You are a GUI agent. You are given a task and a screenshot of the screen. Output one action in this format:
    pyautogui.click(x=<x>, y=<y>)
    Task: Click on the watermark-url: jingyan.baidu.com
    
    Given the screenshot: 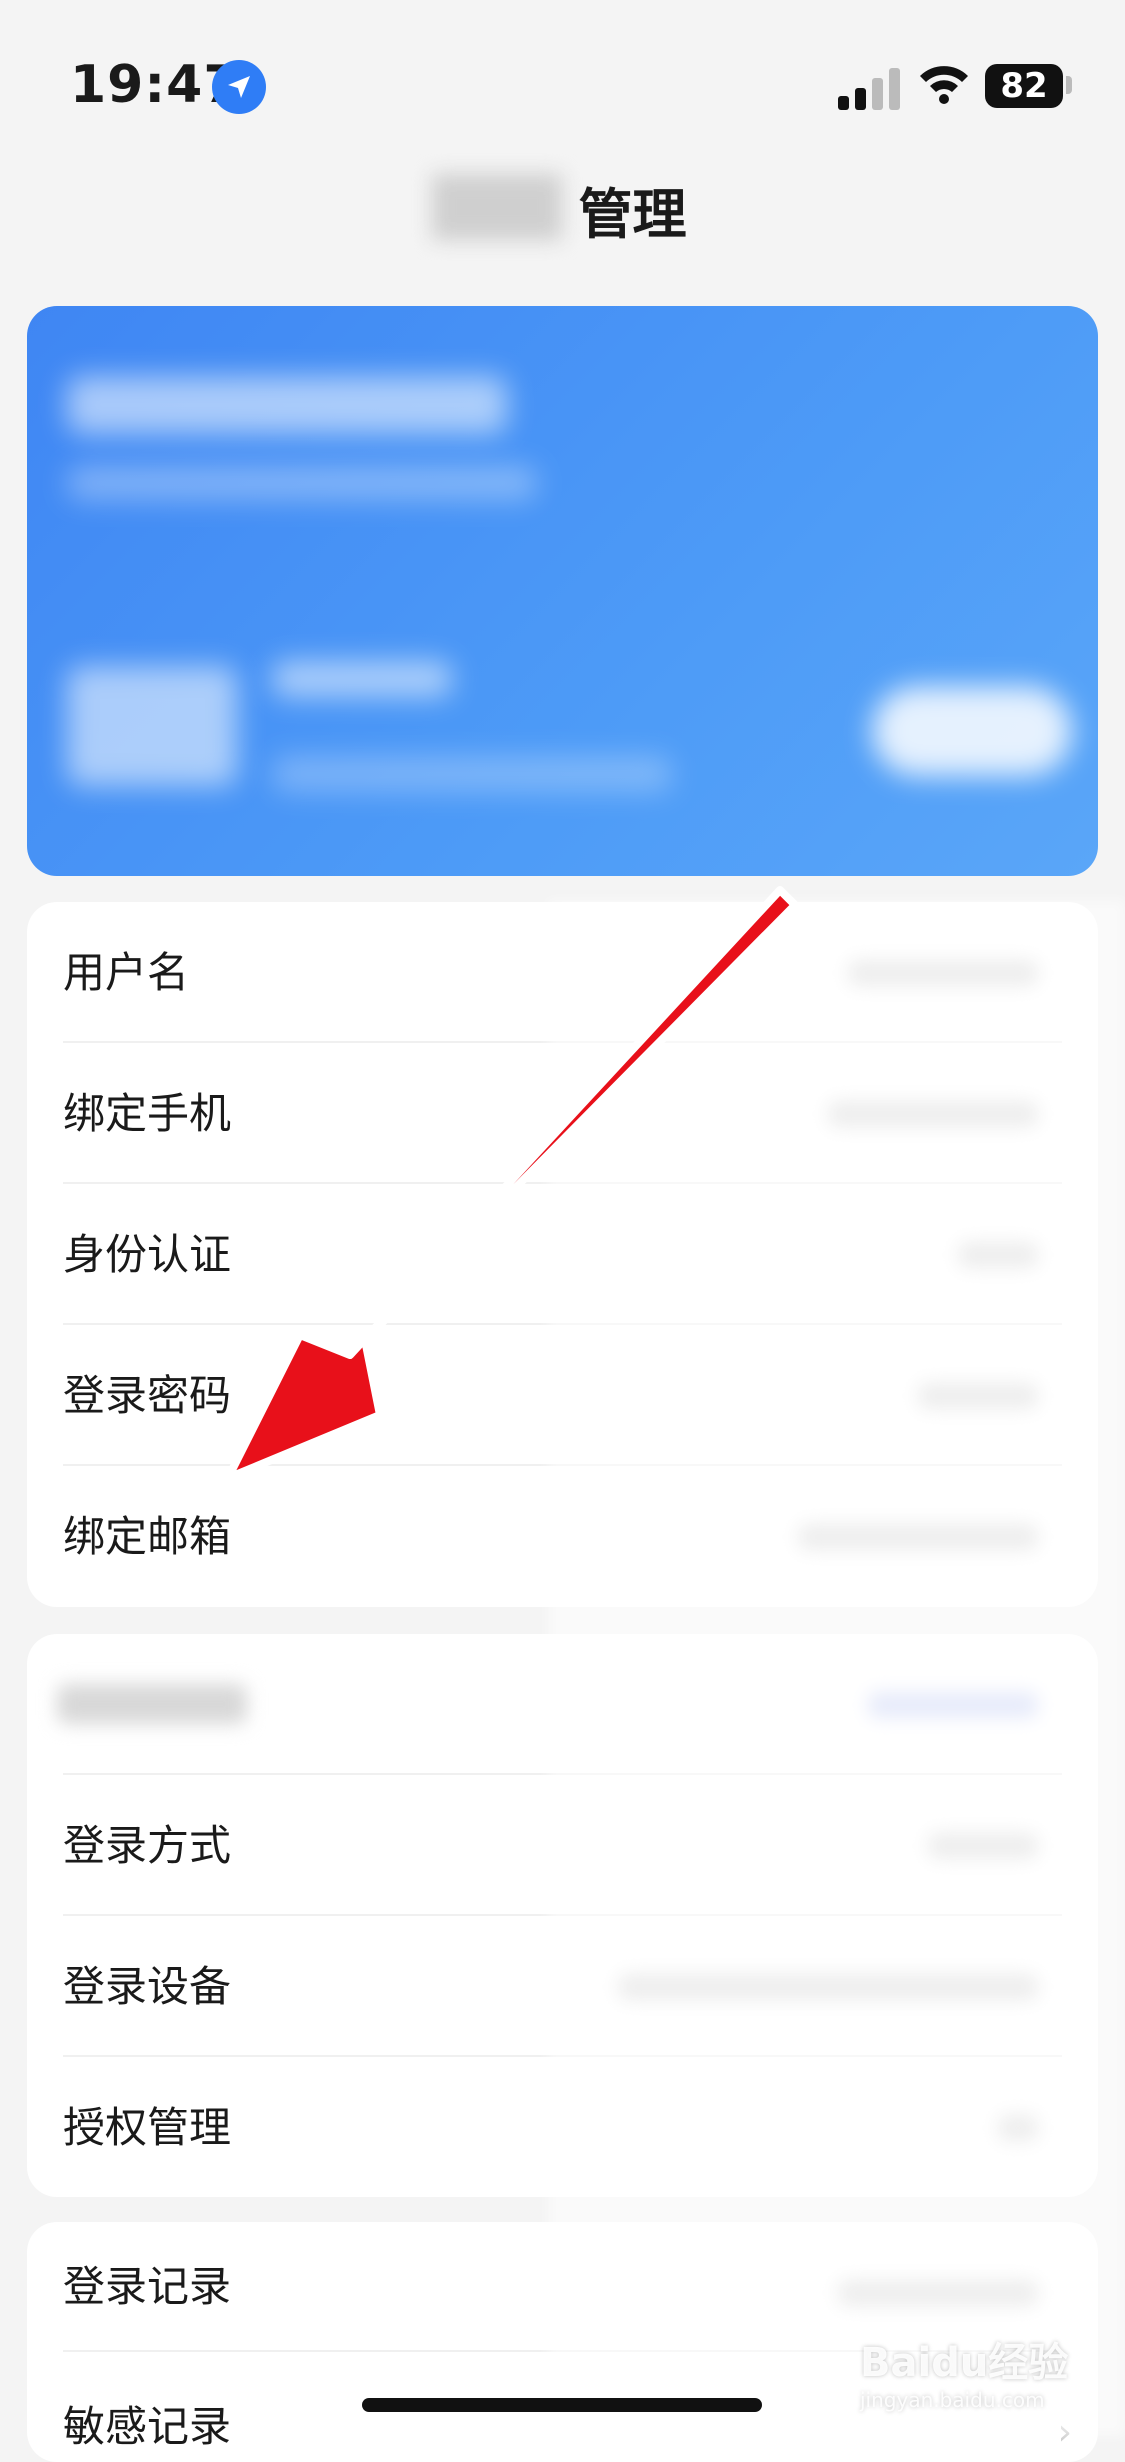 What is the action you would take?
    pyautogui.click(x=952, y=2400)
    